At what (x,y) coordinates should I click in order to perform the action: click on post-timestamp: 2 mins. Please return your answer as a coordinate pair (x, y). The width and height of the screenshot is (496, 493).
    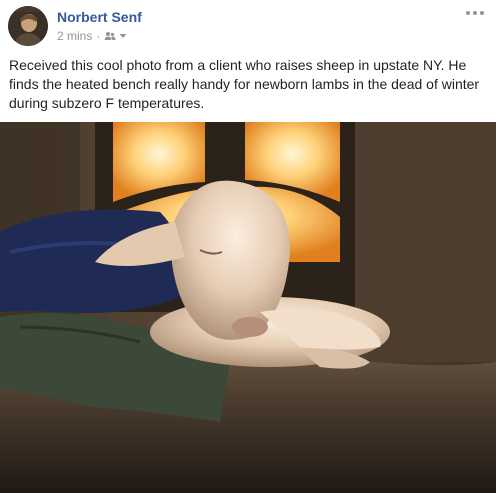
    Looking at the image, I should click on (74, 36).